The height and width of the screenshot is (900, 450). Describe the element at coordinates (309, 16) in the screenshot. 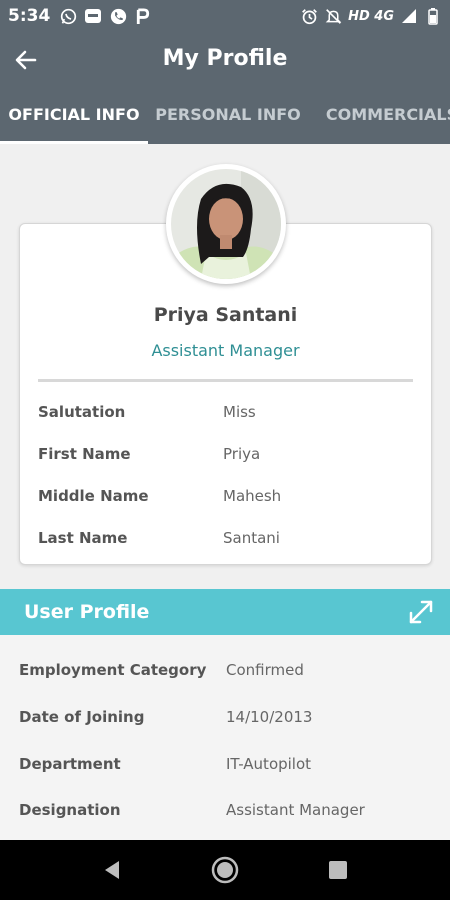

I see `alarm-icon` at that location.